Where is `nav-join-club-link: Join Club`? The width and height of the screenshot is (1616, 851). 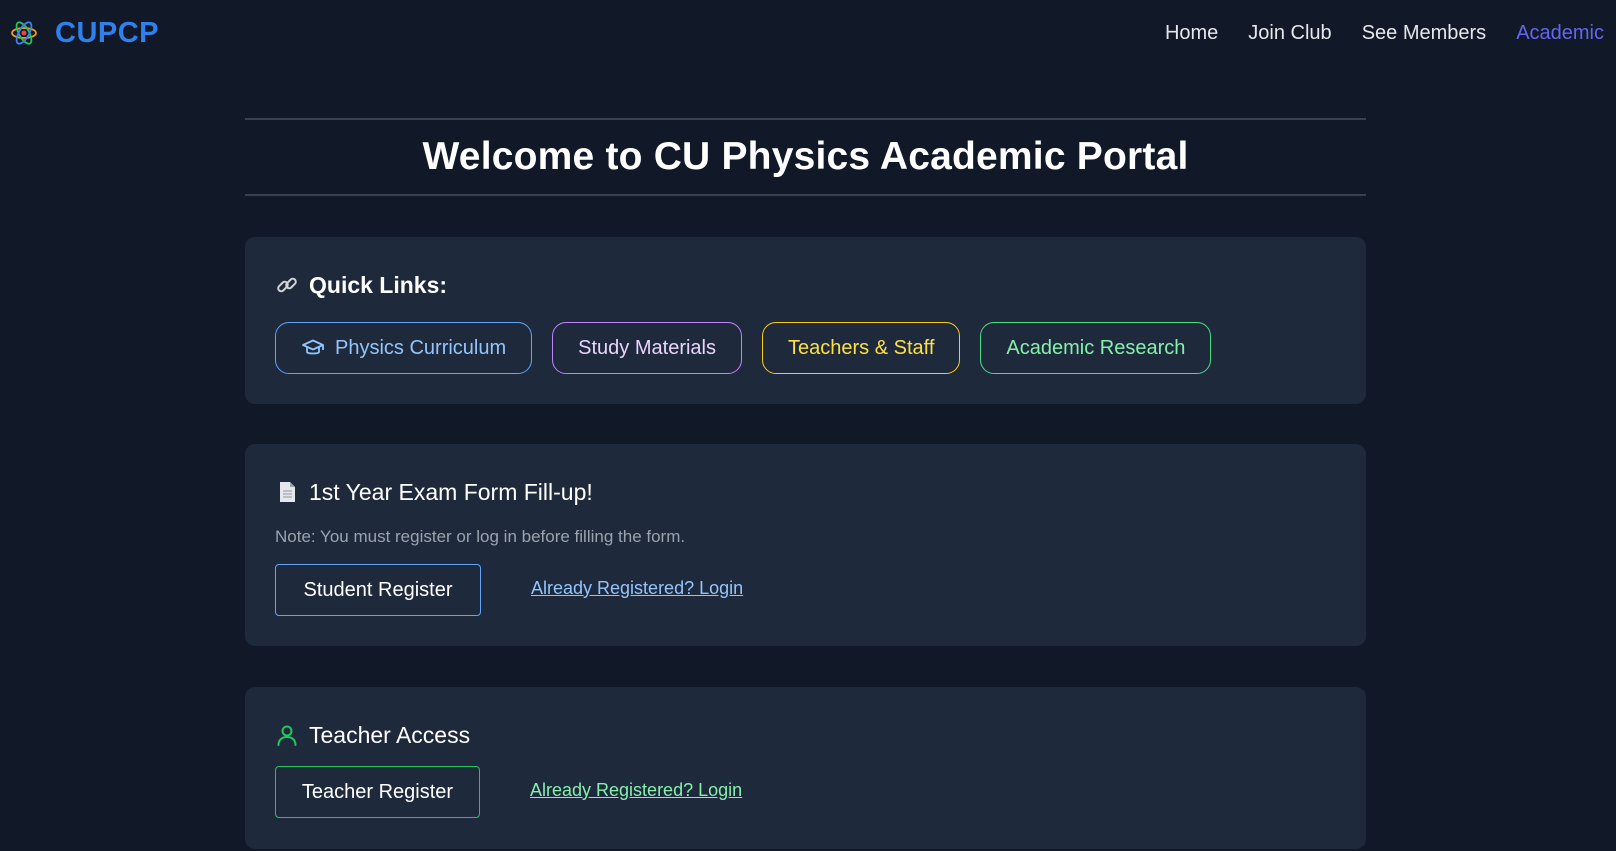
nav-join-club-link: Join Club is located at coordinates (1289, 33).